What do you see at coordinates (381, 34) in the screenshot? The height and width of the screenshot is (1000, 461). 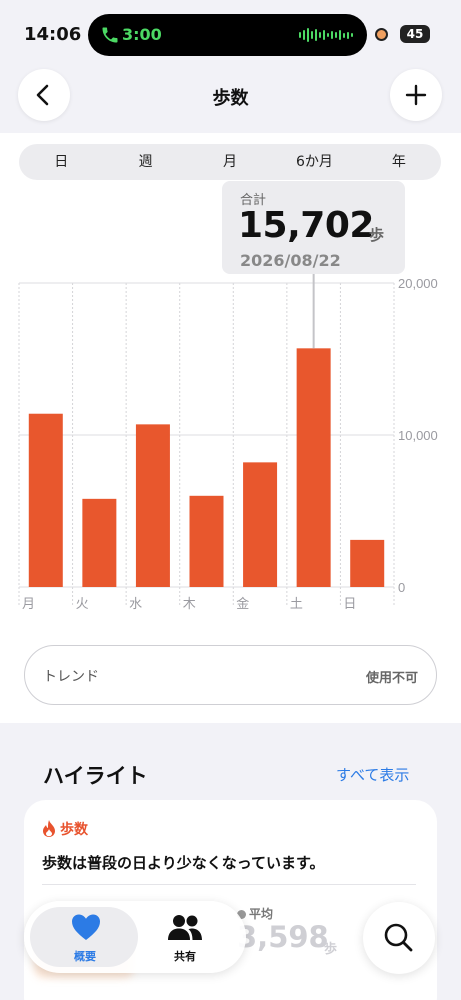 I see `recording-indicator-icon` at bounding box center [381, 34].